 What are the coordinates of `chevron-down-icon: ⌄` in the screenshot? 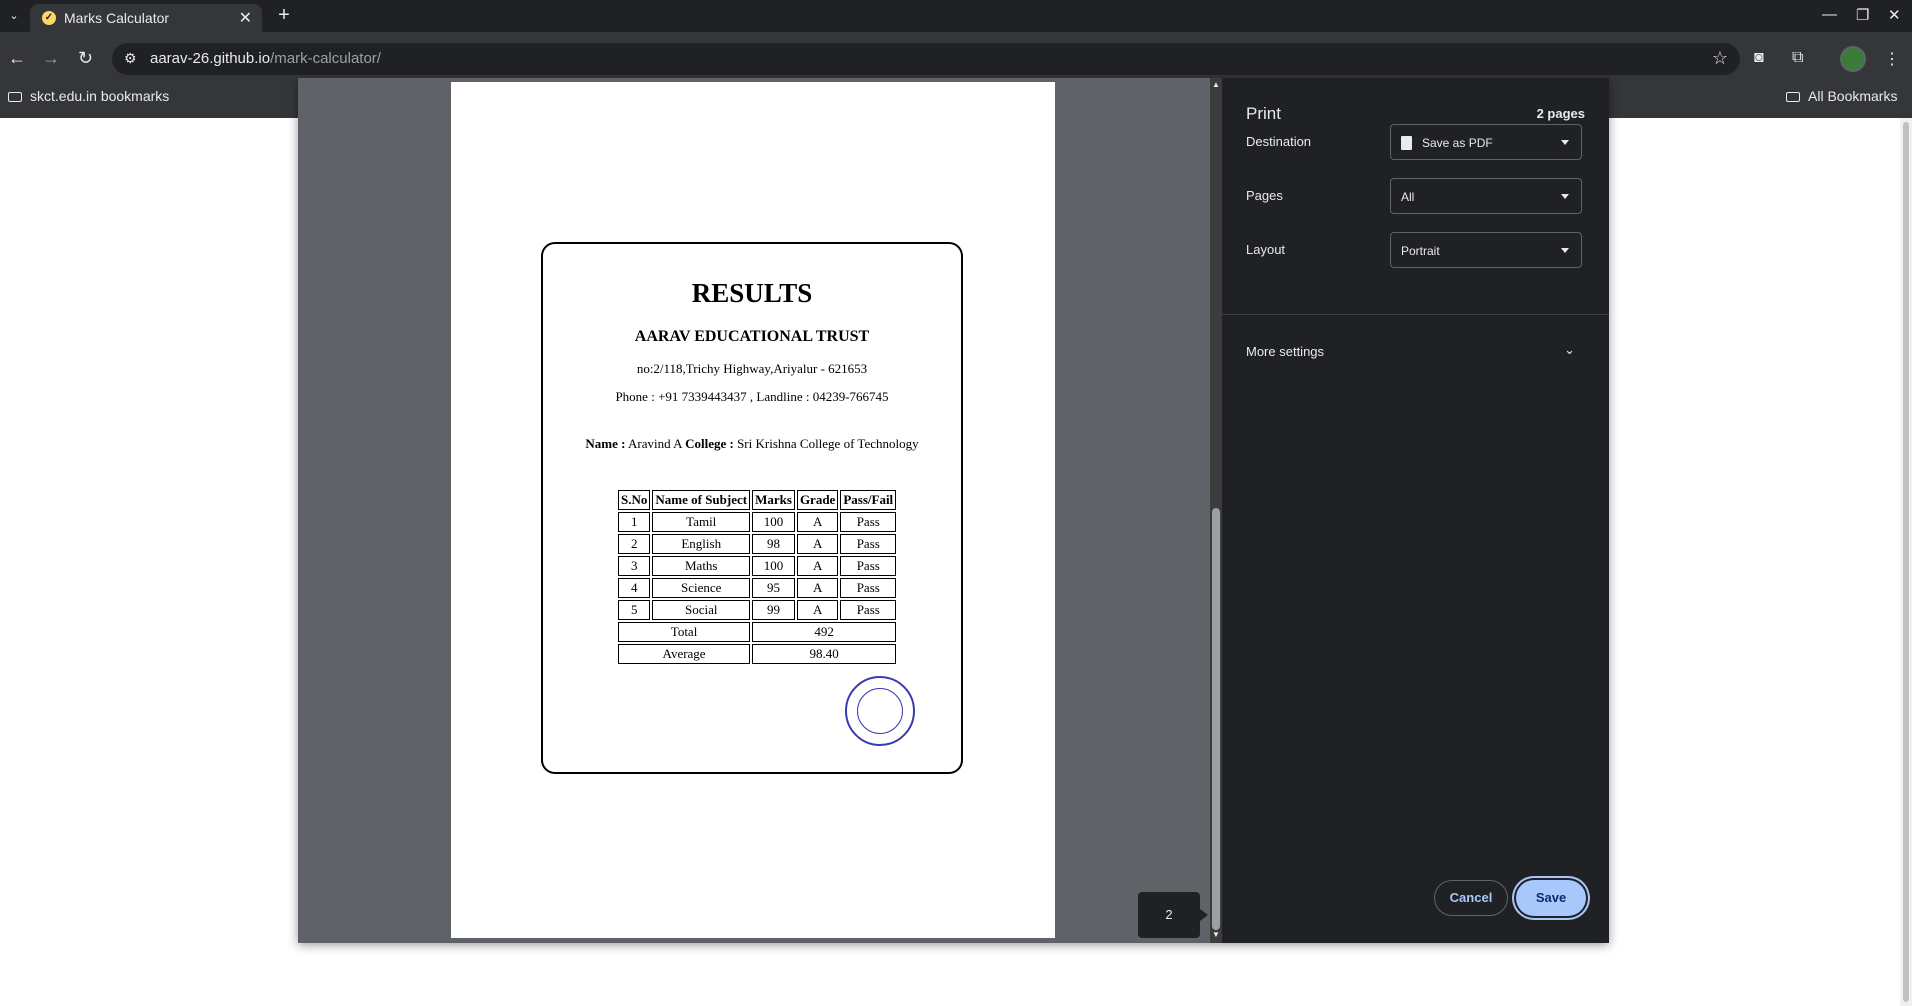 It's located at (1569, 350).